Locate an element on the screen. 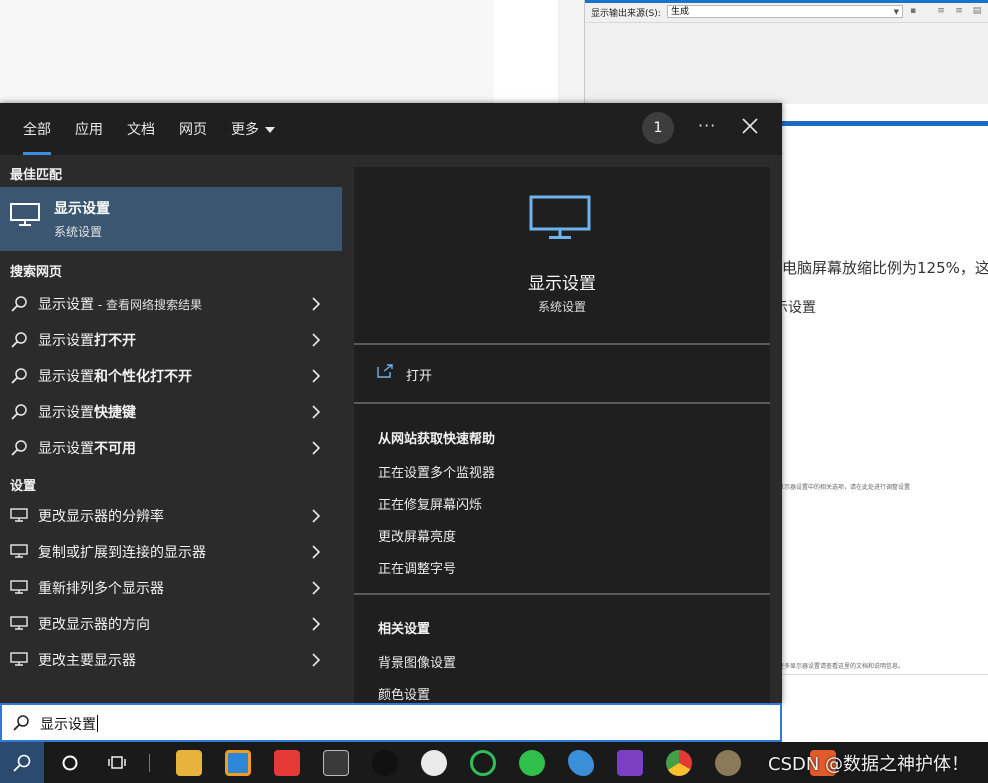 The image size is (988, 783). web-search-heading: 搜索网页 is located at coordinates (36, 272).